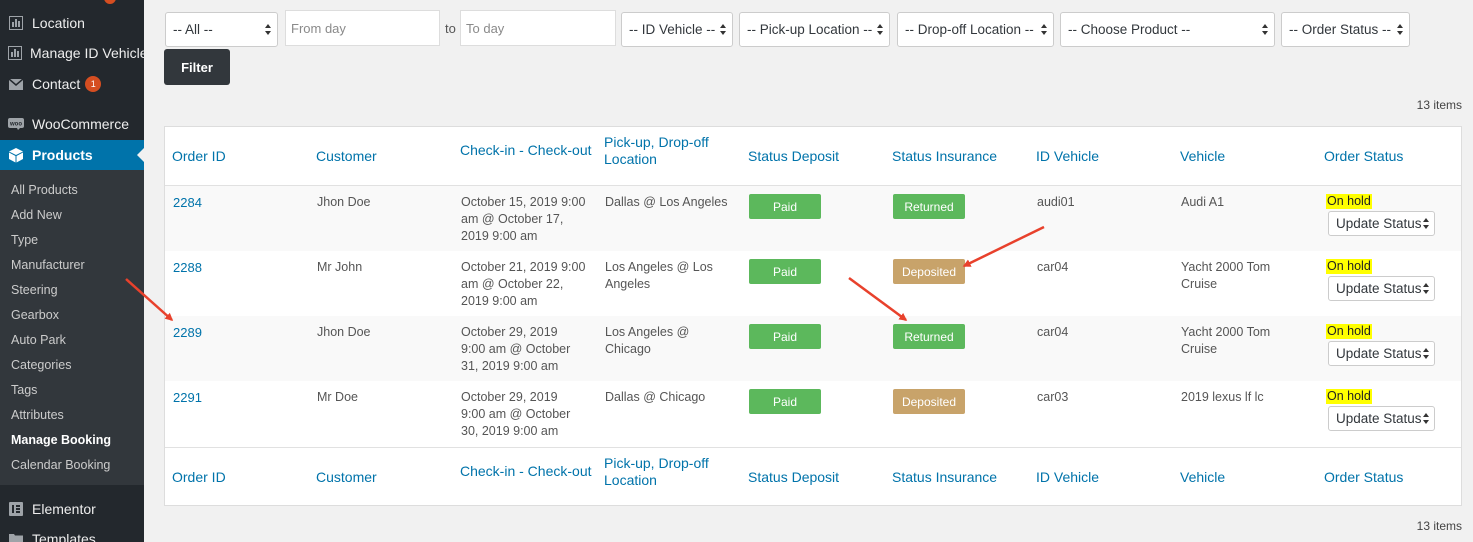 Image resolution: width=1473 pixels, height=542 pixels. Describe the element at coordinates (72, 533) in the screenshot. I see `sidebar-item-templates: Templates` at that location.